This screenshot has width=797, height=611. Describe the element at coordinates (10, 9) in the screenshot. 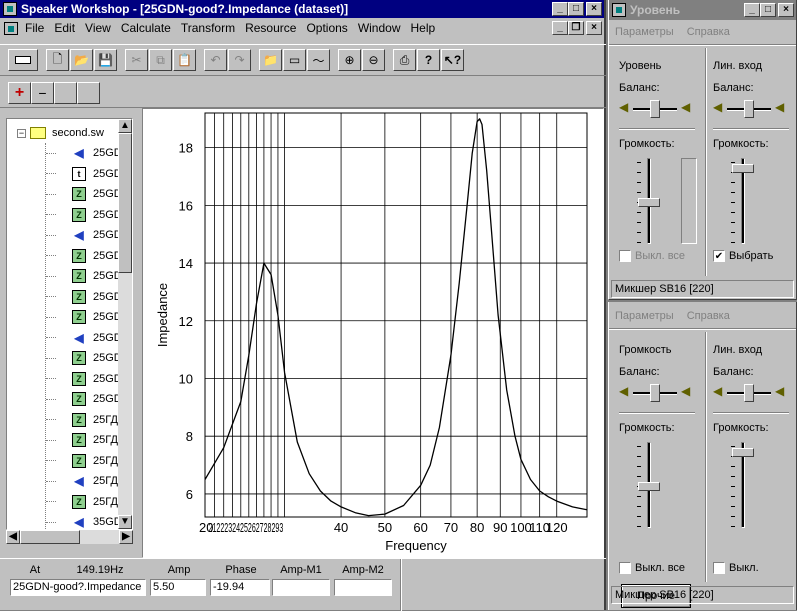

I see `app-icon` at that location.